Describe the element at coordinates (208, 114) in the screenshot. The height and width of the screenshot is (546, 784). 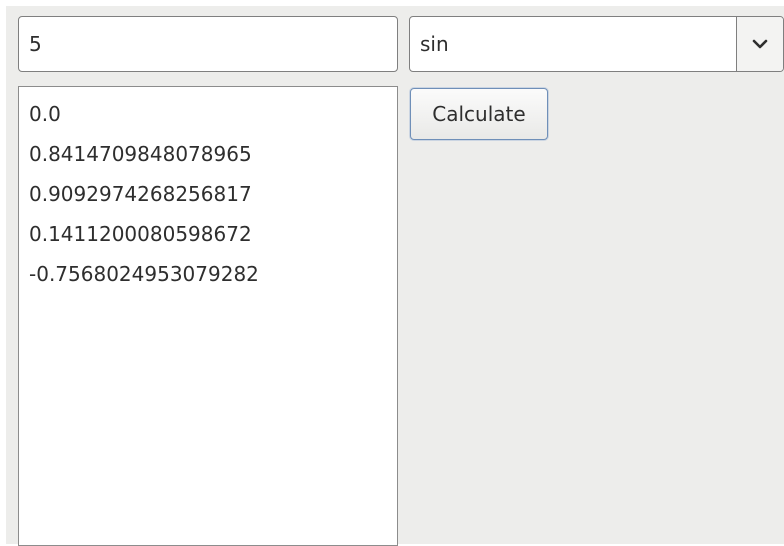
I see `result-item: 0.0` at that location.